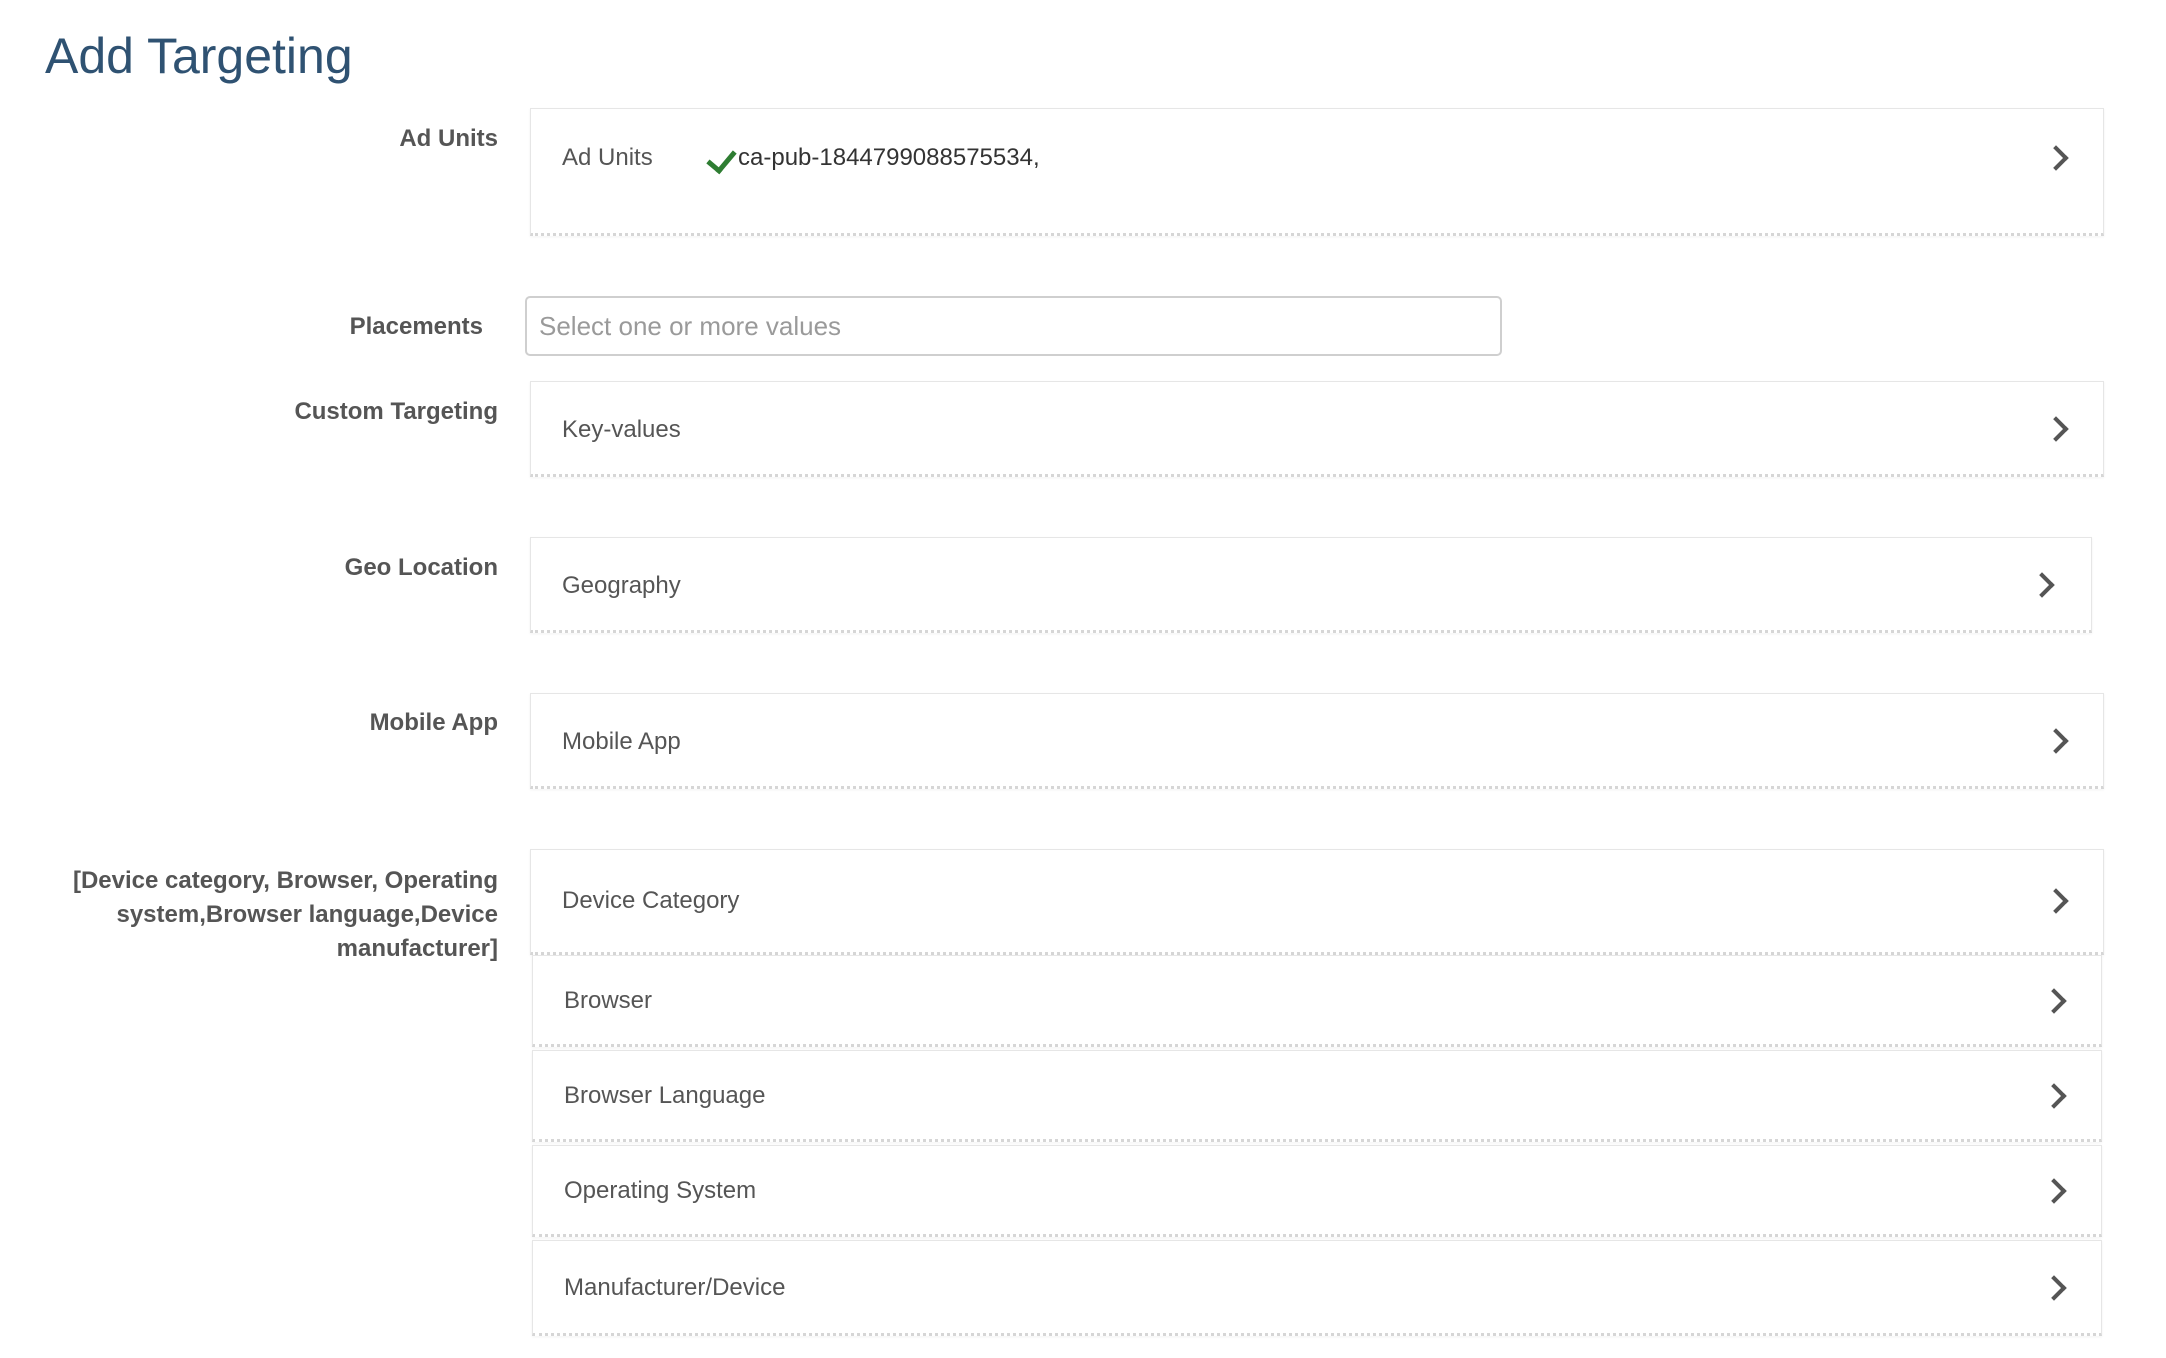  I want to click on browser-language-panel-label: Browser Language, so click(665, 1095).